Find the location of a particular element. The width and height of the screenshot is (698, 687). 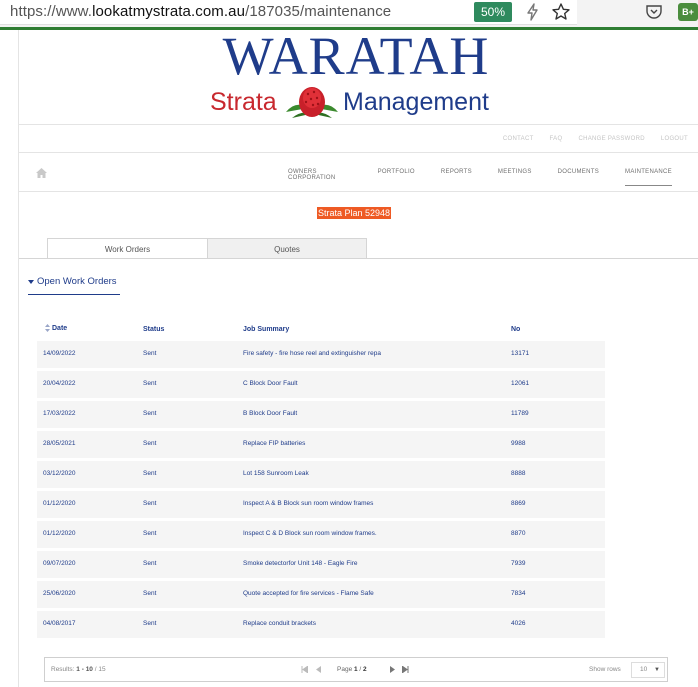

header-divider is located at coordinates (358, 124).